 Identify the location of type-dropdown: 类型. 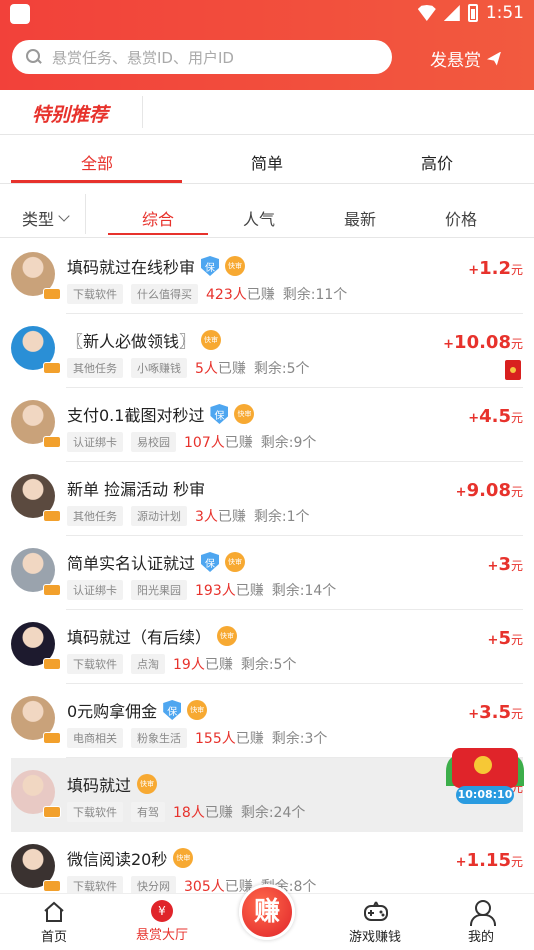
(46, 218).